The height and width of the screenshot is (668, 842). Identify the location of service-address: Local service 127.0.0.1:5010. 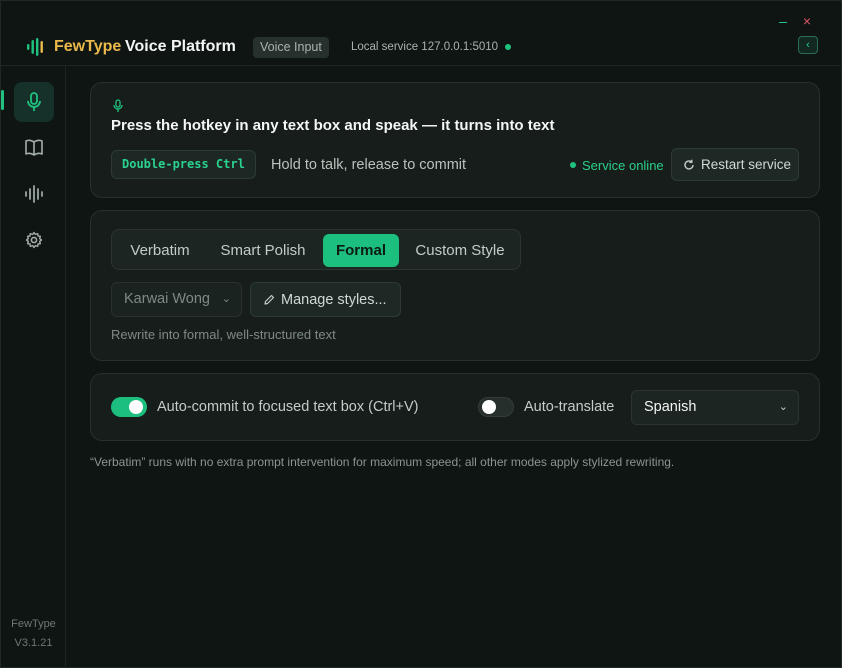
(425, 47).